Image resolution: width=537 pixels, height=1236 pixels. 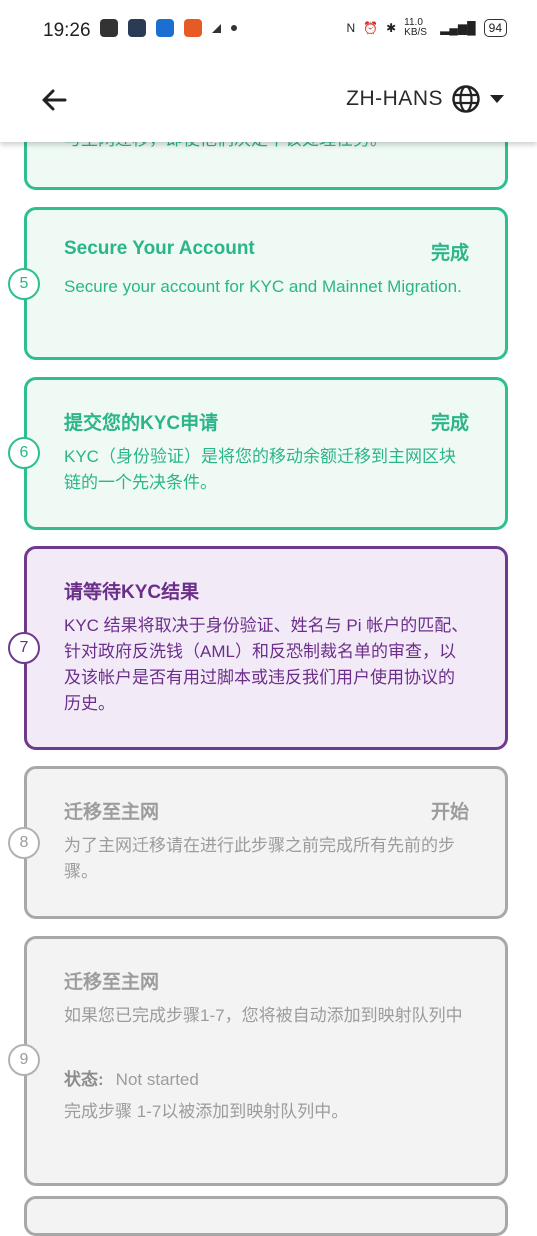 What do you see at coordinates (268, 102) in the screenshot?
I see `app-header: ZH-HANS` at bounding box center [268, 102].